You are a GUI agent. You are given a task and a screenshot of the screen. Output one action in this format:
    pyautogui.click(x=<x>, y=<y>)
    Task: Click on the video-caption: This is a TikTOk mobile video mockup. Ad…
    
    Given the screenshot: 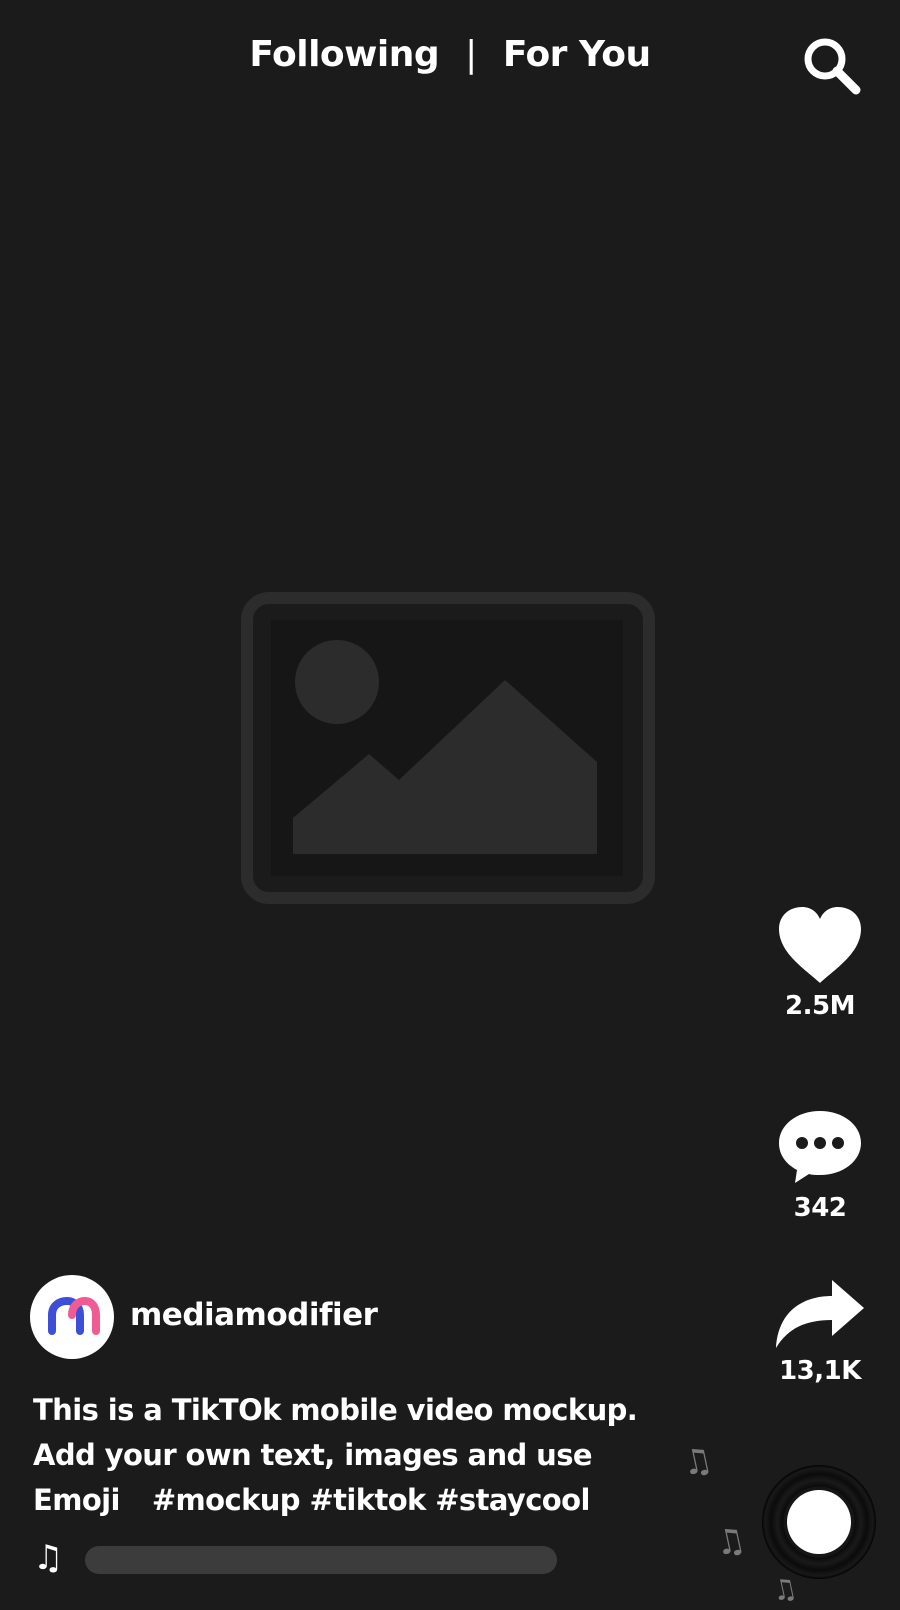 What is the action you would take?
    pyautogui.click(x=363, y=1455)
    